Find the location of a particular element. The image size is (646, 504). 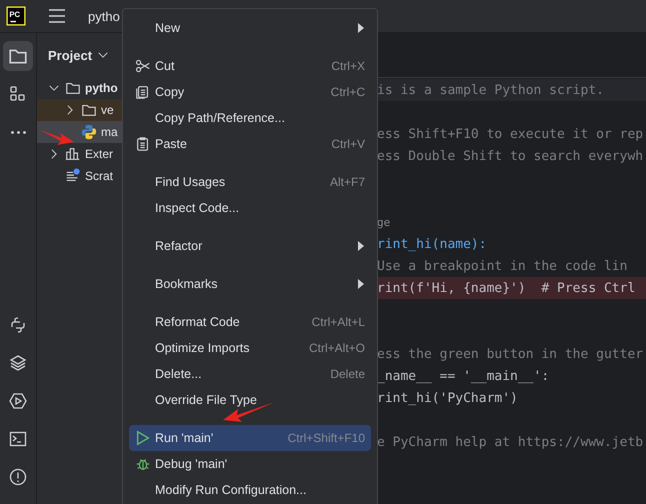

tree-item-label: ve is located at coordinates (107, 110).